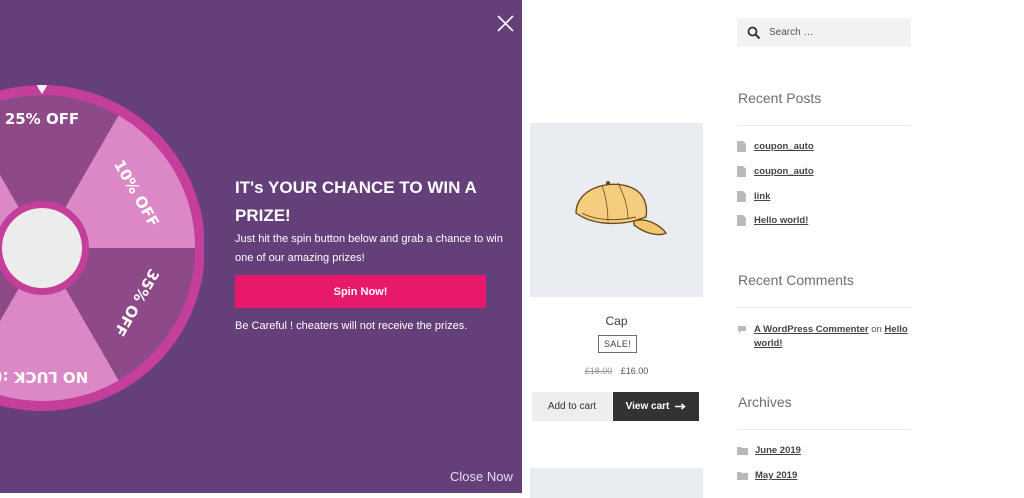 The width and height of the screenshot is (1024, 498). What do you see at coordinates (762, 196) in the screenshot?
I see `recent-post-link: link` at bounding box center [762, 196].